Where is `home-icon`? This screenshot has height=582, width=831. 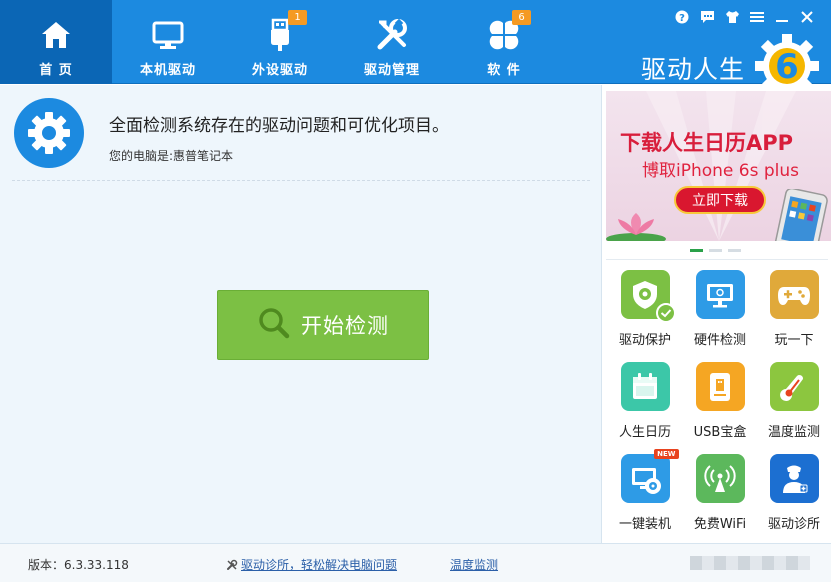 home-icon is located at coordinates (56, 35).